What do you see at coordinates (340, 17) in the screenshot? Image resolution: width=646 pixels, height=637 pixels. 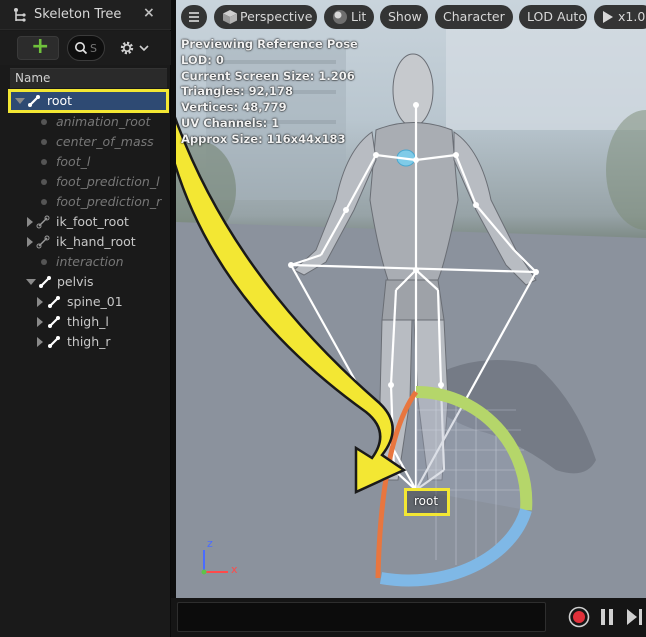 I see `lit-sphere-icon` at bounding box center [340, 17].